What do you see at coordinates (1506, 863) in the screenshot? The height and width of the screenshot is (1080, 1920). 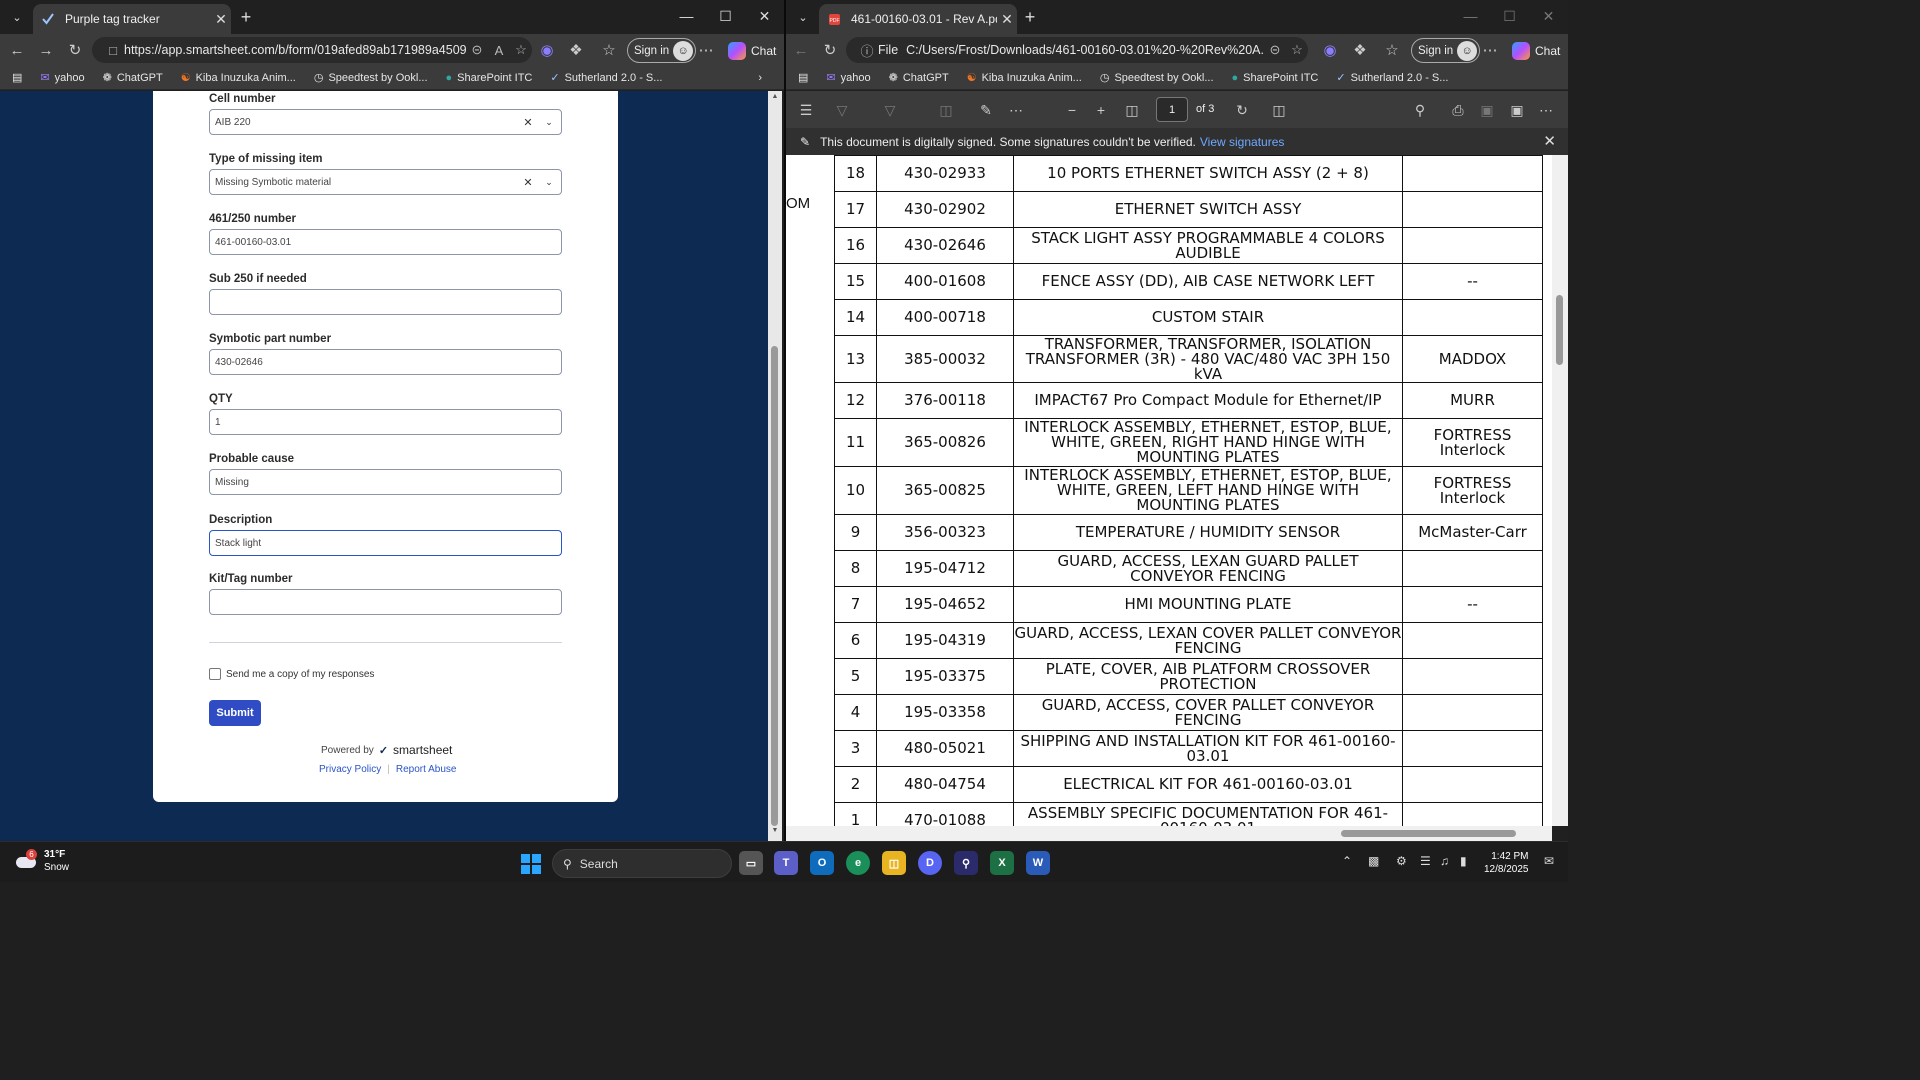 I see `taskbar-clock: 1:42 PM 12/8/2025` at bounding box center [1506, 863].